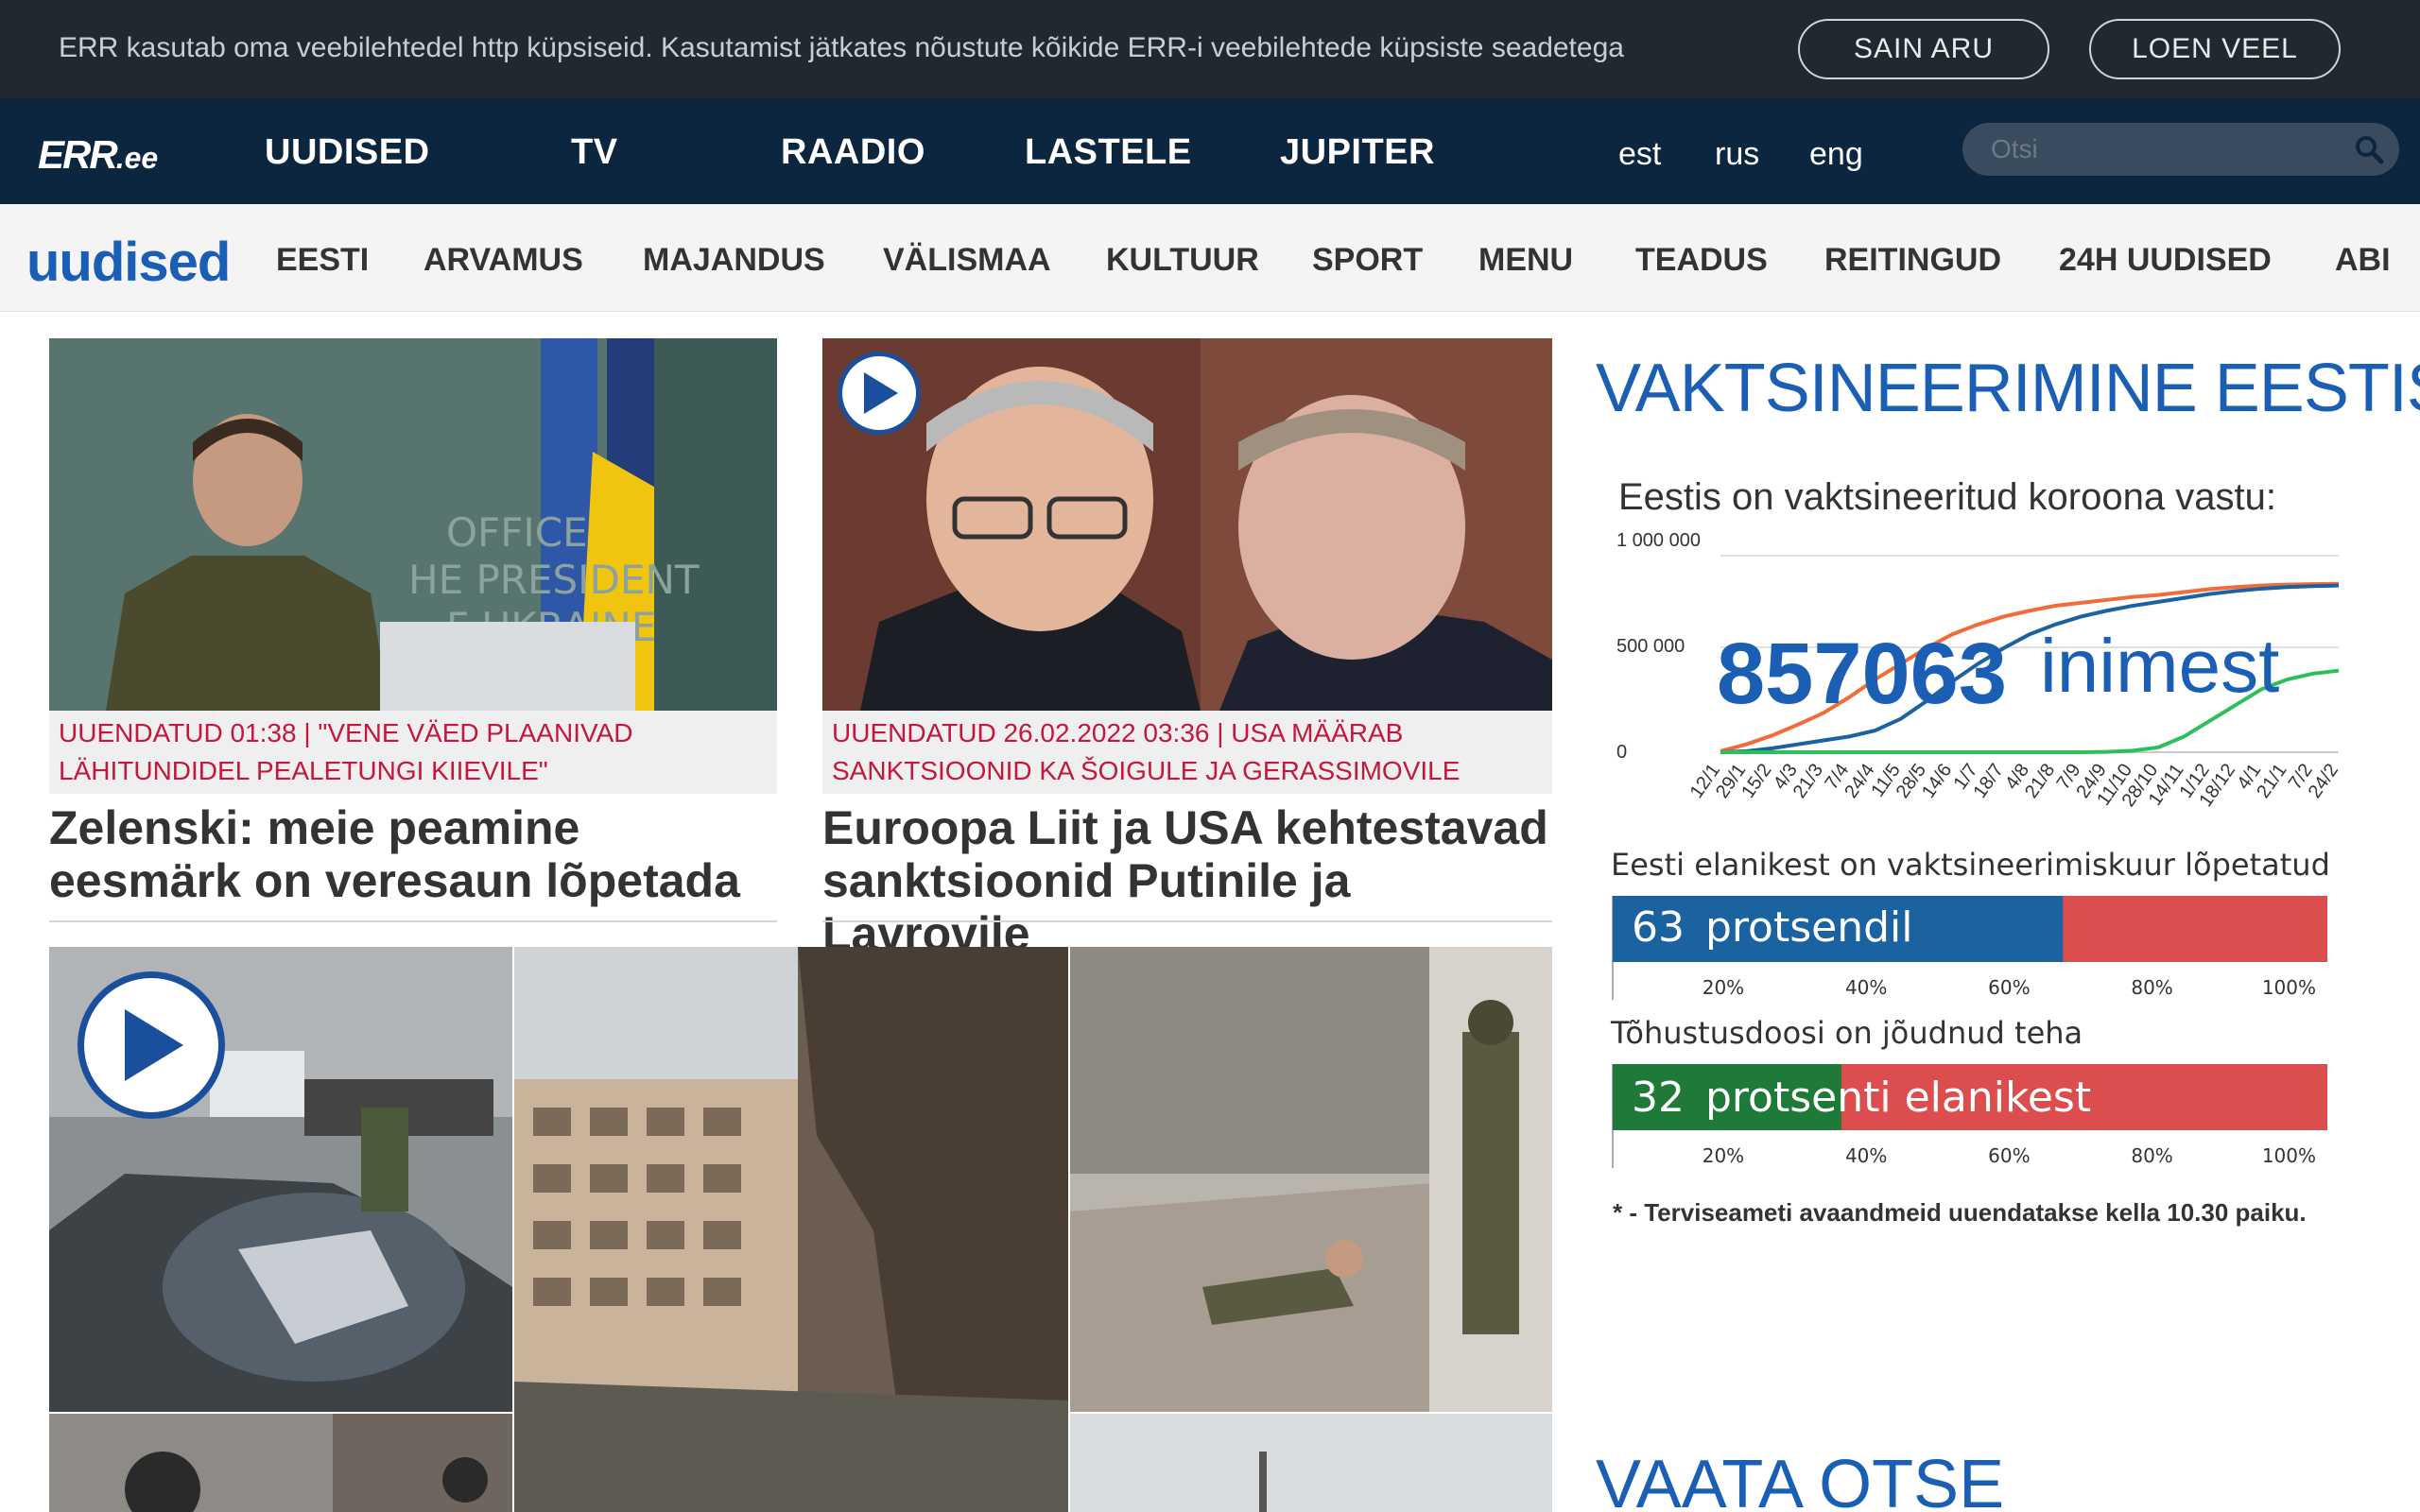 Image resolution: width=2420 pixels, height=1512 pixels. I want to click on svg-text: OFFICE, so click(517, 532).